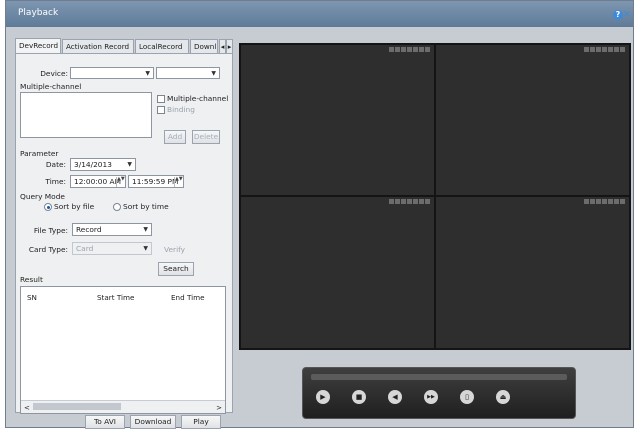 This screenshot has height=429, width=634. What do you see at coordinates (359, 397) in the screenshot?
I see `stop-icon: ■` at bounding box center [359, 397].